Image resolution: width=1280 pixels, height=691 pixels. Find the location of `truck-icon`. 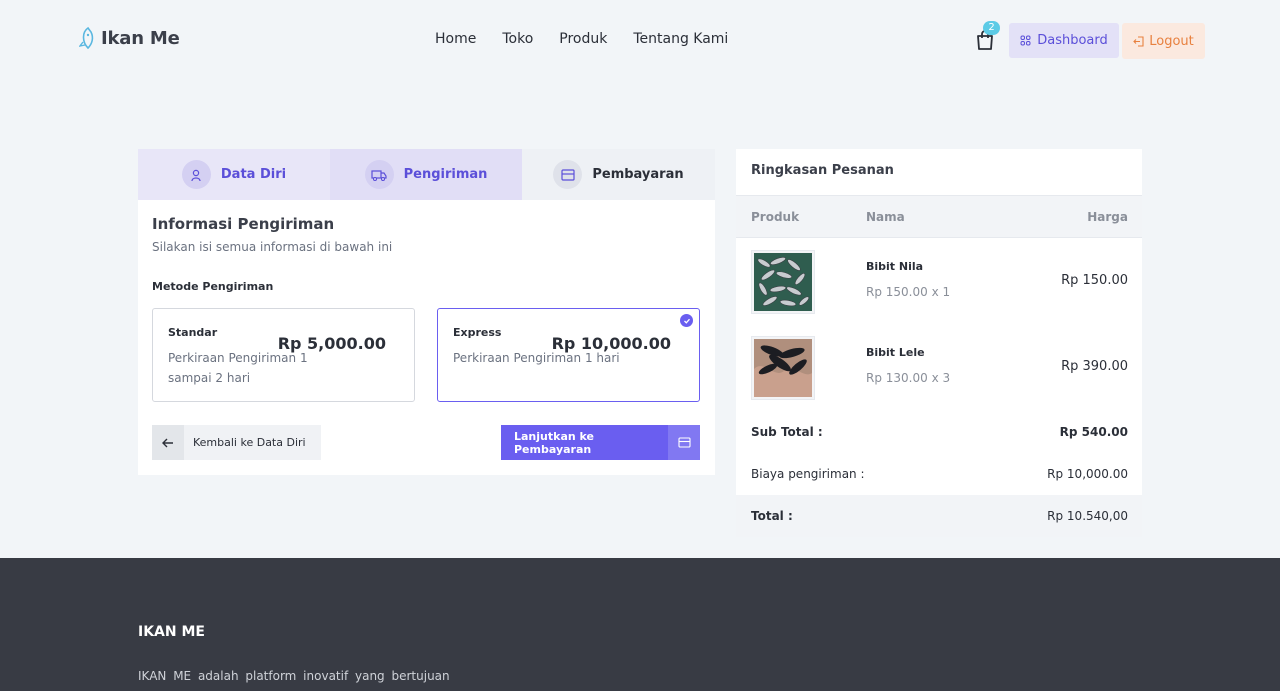

truck-icon is located at coordinates (379, 174).